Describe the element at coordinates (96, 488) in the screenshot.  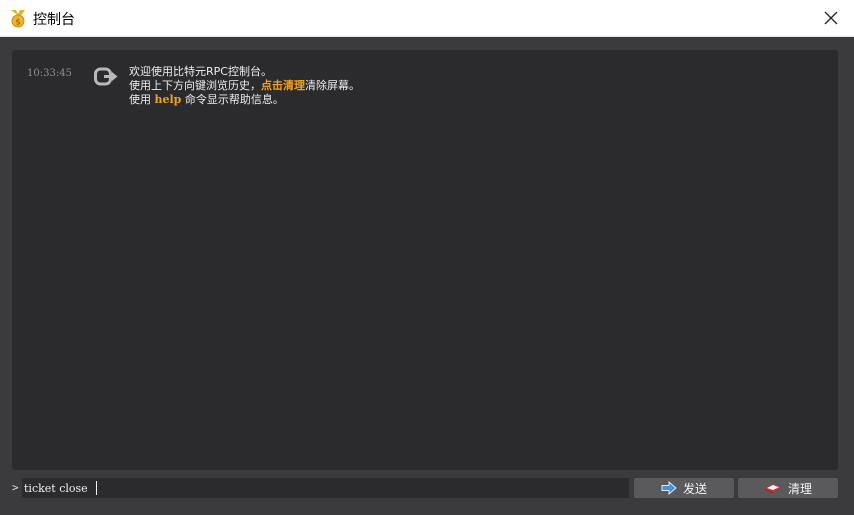
I see `text-cursor` at that location.